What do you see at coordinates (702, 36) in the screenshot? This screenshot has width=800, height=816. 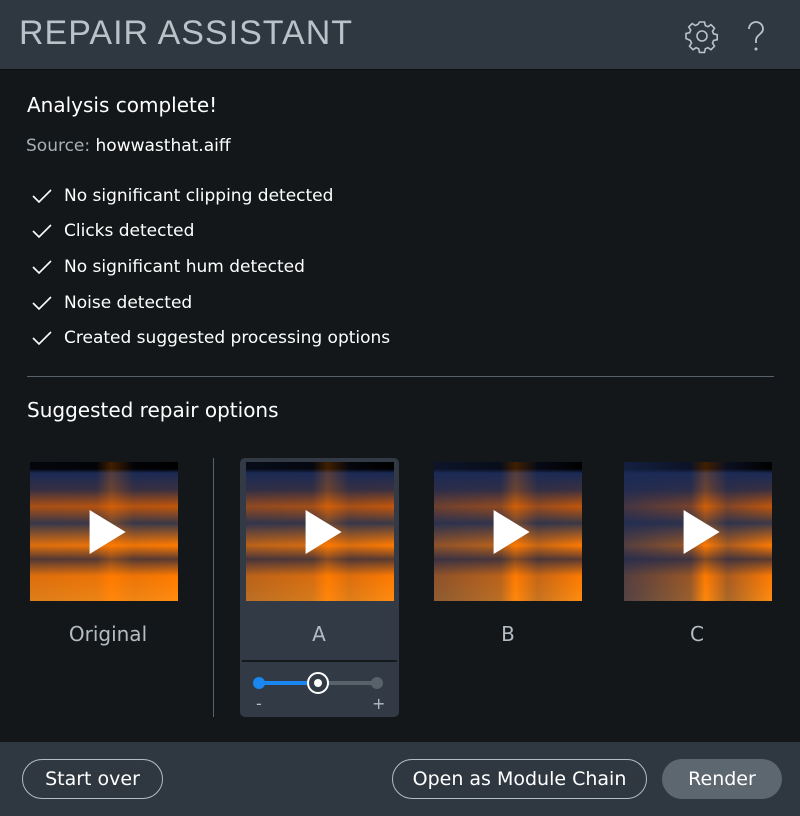 I see `gear-icon` at bounding box center [702, 36].